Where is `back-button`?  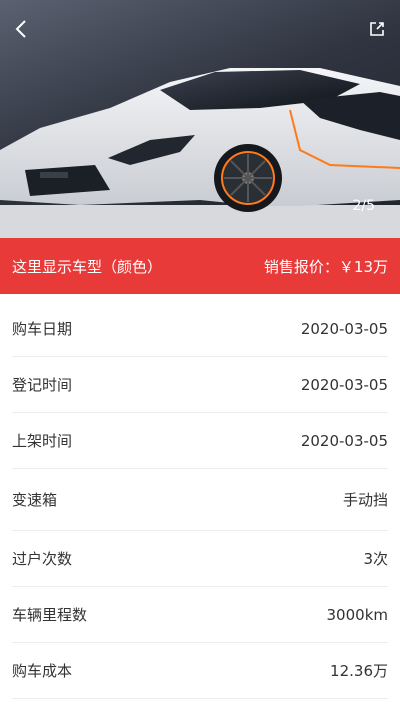
back-button is located at coordinates (21, 29).